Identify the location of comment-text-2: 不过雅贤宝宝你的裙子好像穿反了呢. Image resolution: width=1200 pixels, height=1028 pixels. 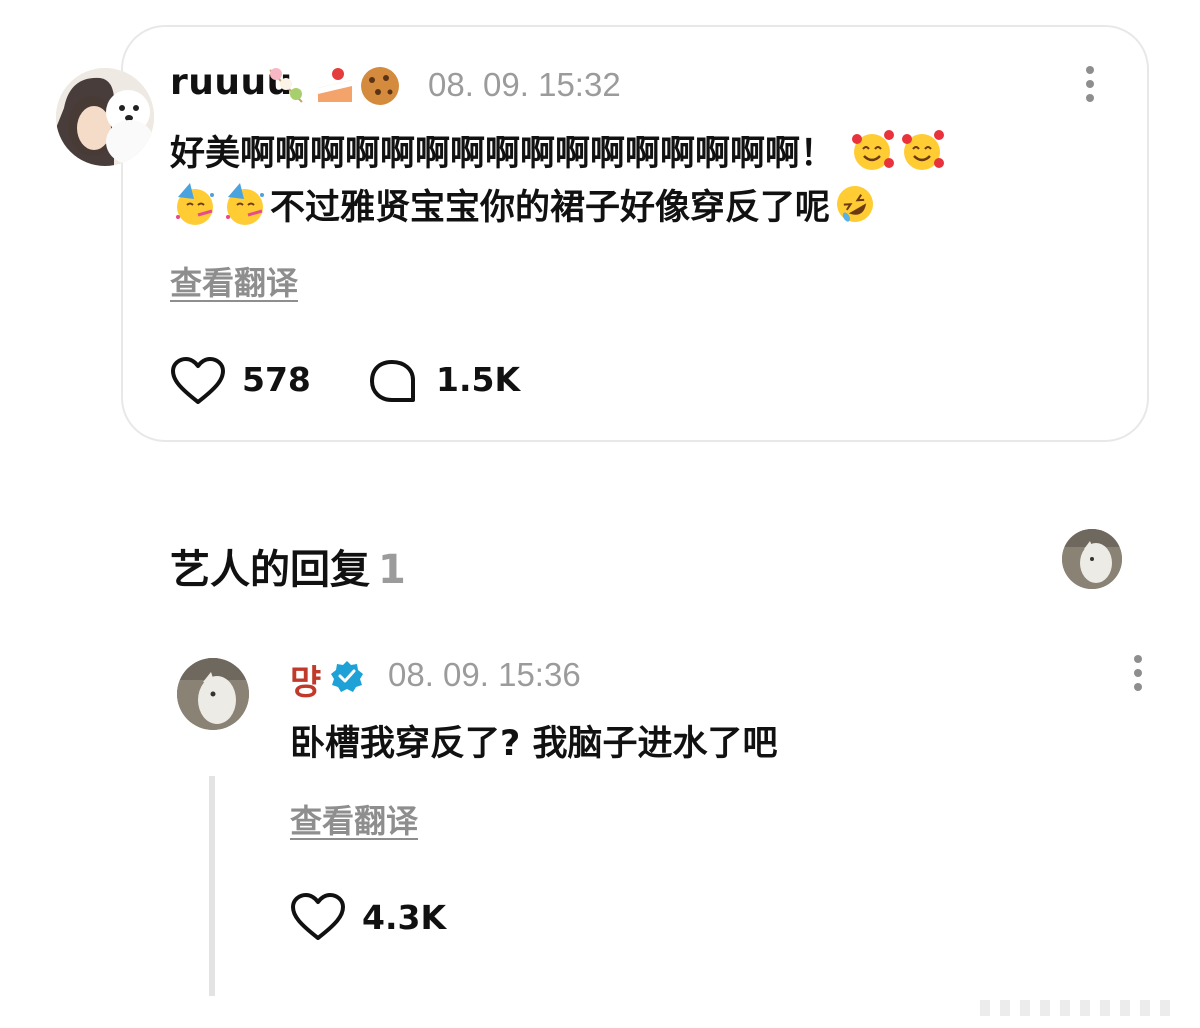
(550, 208).